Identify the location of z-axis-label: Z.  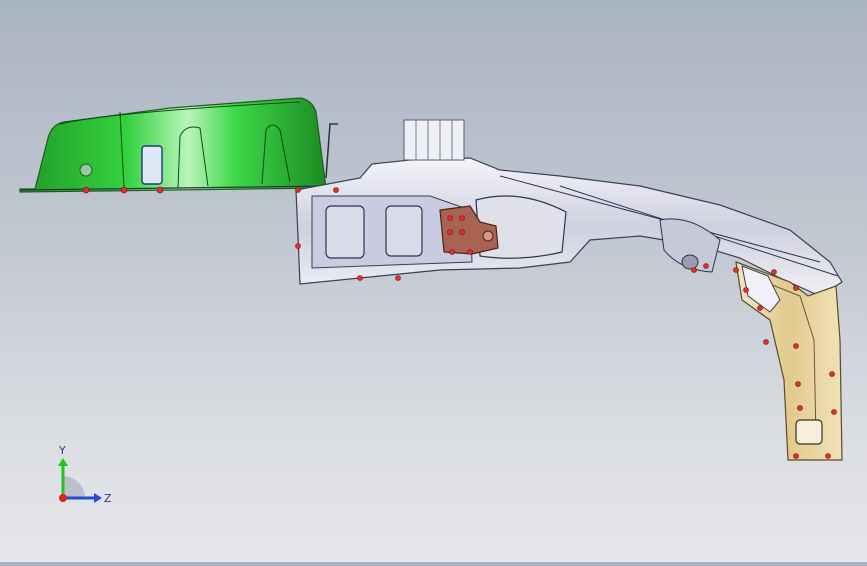
(108, 498).